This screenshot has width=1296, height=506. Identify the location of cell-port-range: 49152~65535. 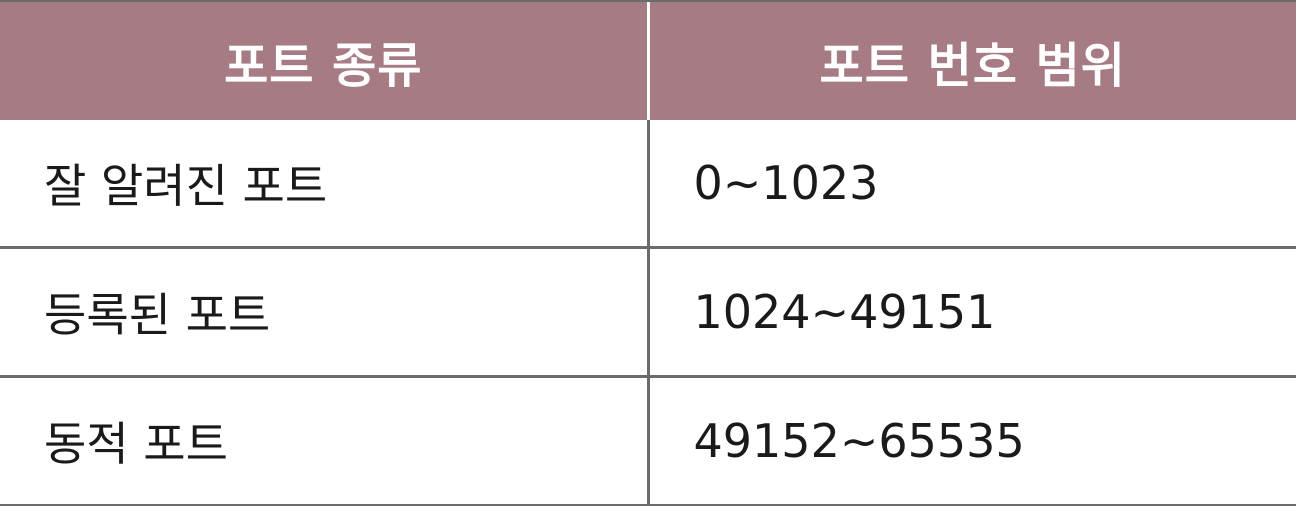
(971, 439).